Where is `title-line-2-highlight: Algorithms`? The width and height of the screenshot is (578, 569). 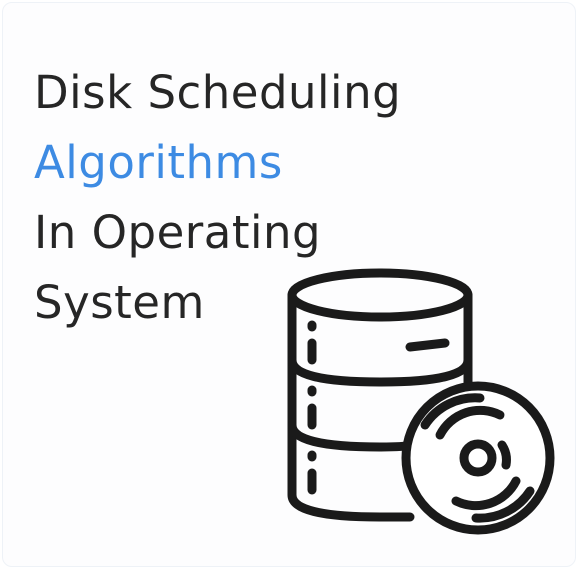 title-line-2-highlight: Algorithms is located at coordinates (158, 162).